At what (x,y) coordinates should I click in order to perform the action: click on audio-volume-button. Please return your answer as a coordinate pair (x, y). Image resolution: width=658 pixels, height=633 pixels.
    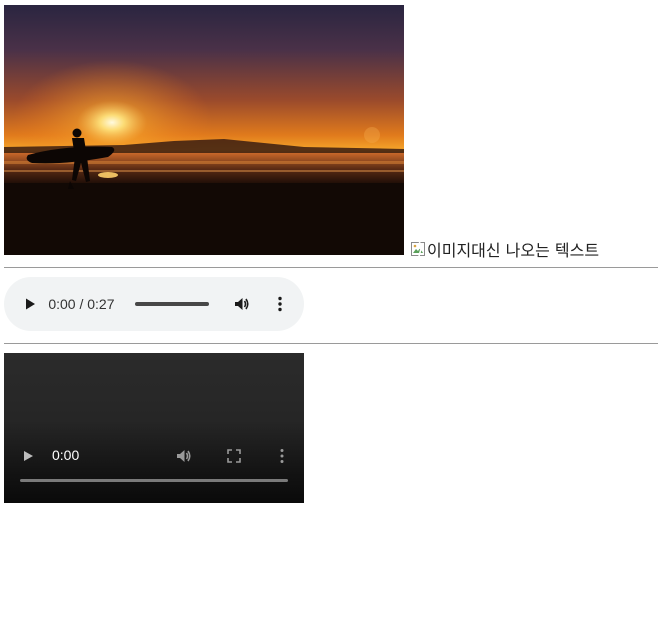
    Looking at the image, I should click on (241, 304).